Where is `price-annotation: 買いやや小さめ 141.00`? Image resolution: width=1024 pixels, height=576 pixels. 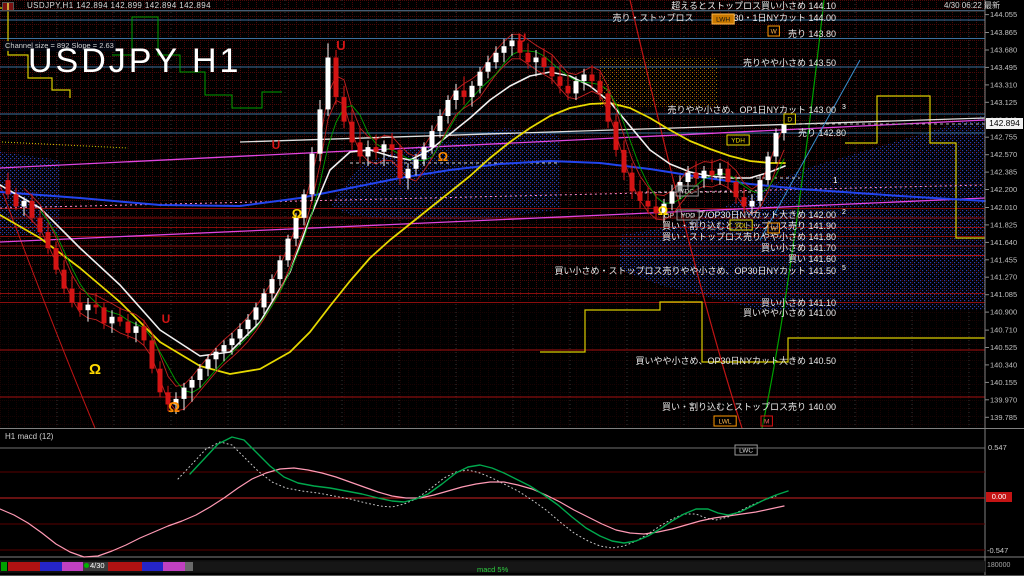
price-annotation: 買いやや小さめ 141.00 is located at coordinates (789, 313).